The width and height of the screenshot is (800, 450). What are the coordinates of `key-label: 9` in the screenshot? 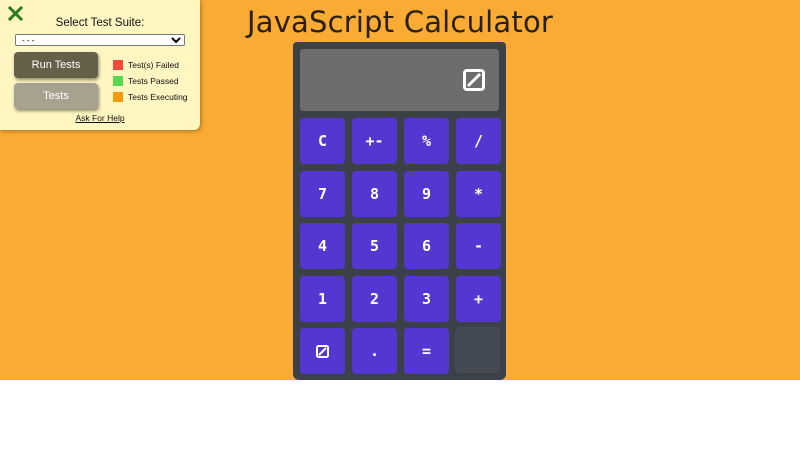 It's located at (426, 193).